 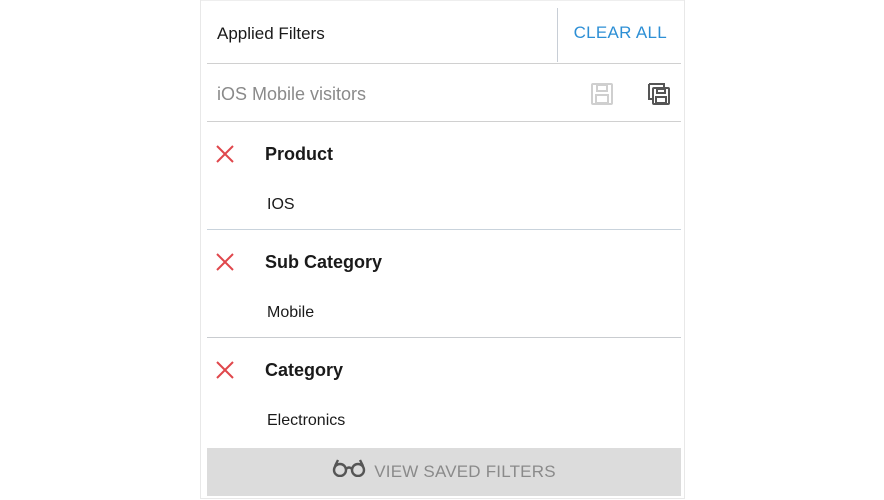 I want to click on filter-value: Mobile, so click(x=291, y=312).